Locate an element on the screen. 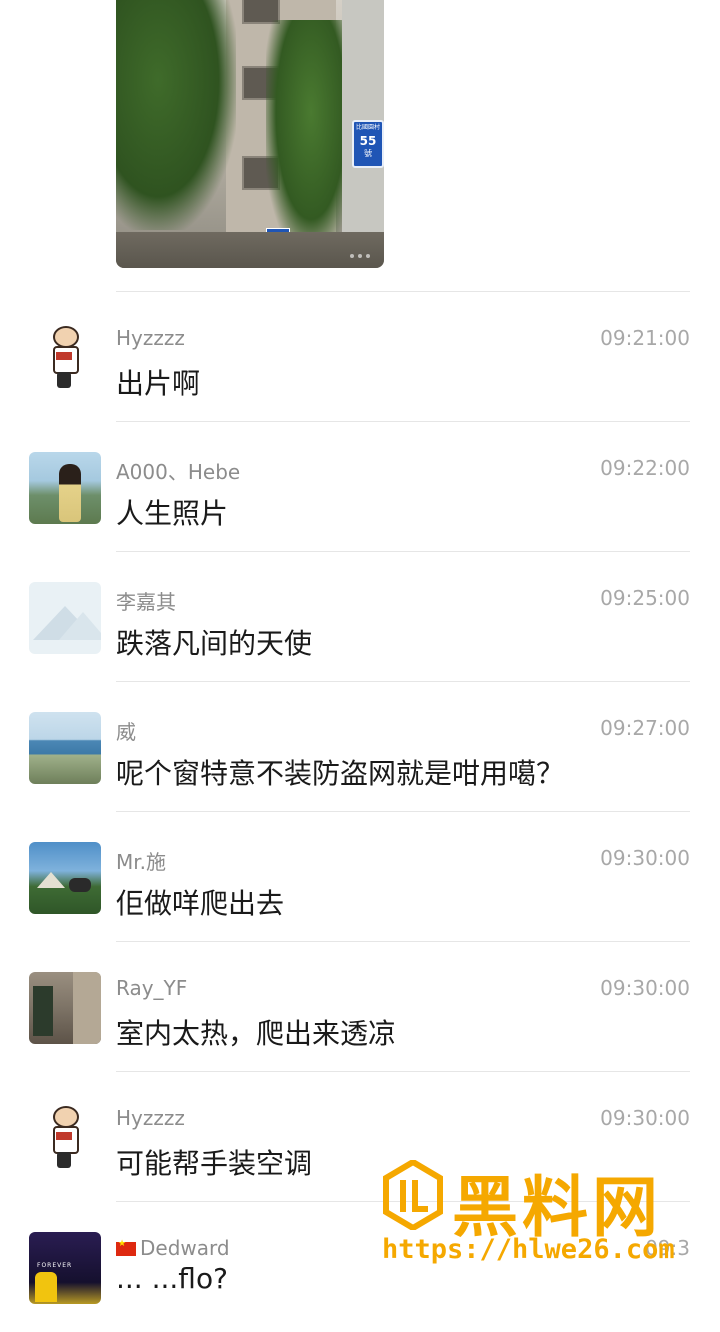 The height and width of the screenshot is (1332, 720). comment-time: 09:25:00 is located at coordinates (645, 598).